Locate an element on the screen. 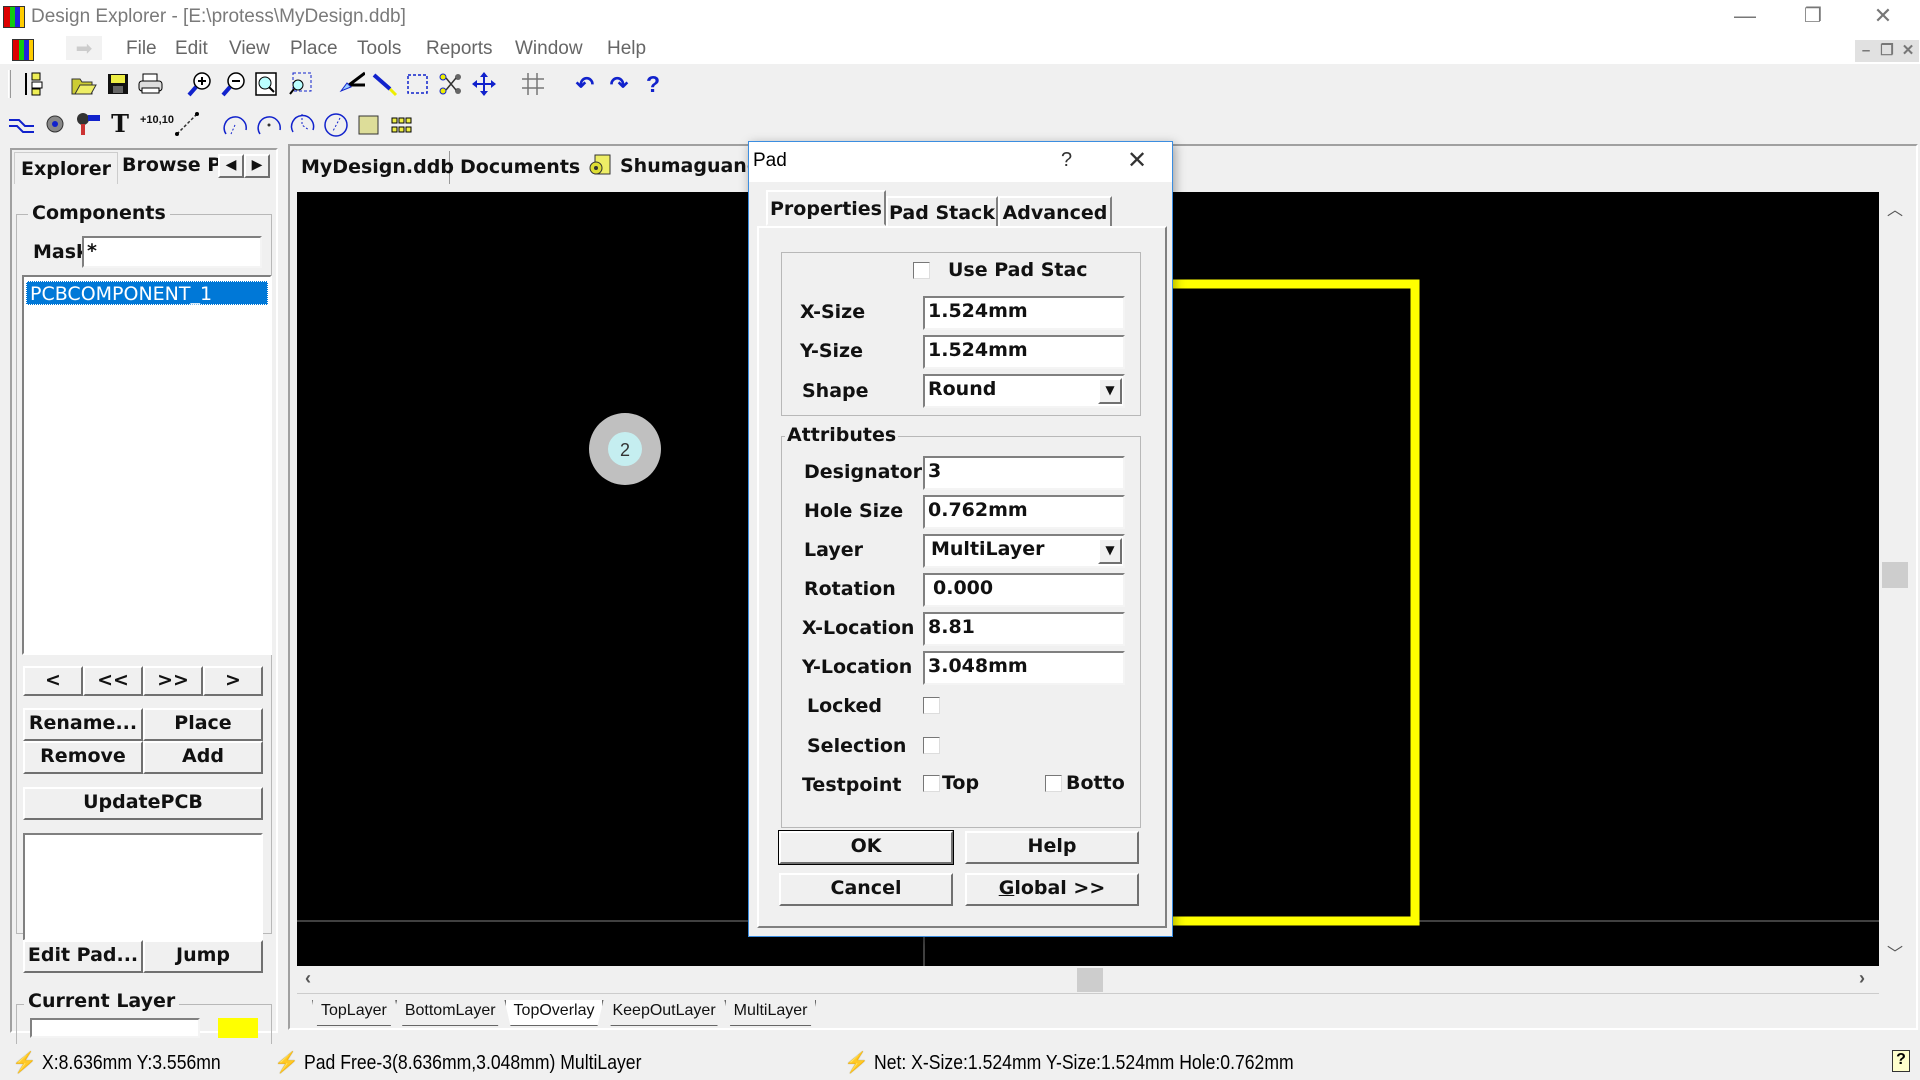  nav-next-button: >> is located at coordinates (173, 681).